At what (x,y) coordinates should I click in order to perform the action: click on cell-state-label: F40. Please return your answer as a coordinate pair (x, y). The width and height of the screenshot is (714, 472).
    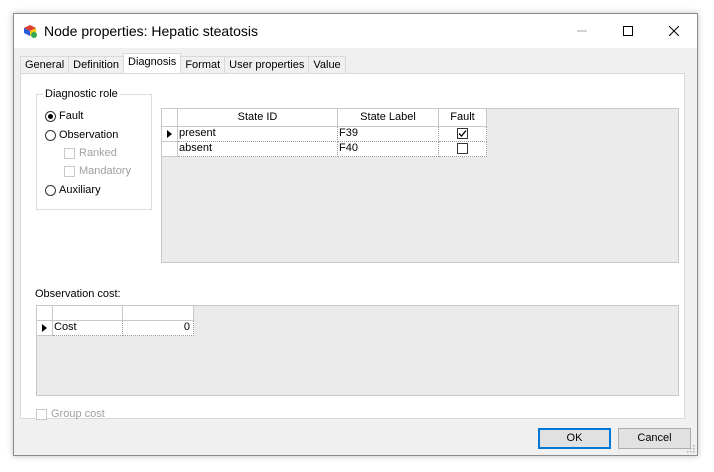
    Looking at the image, I should click on (388, 149).